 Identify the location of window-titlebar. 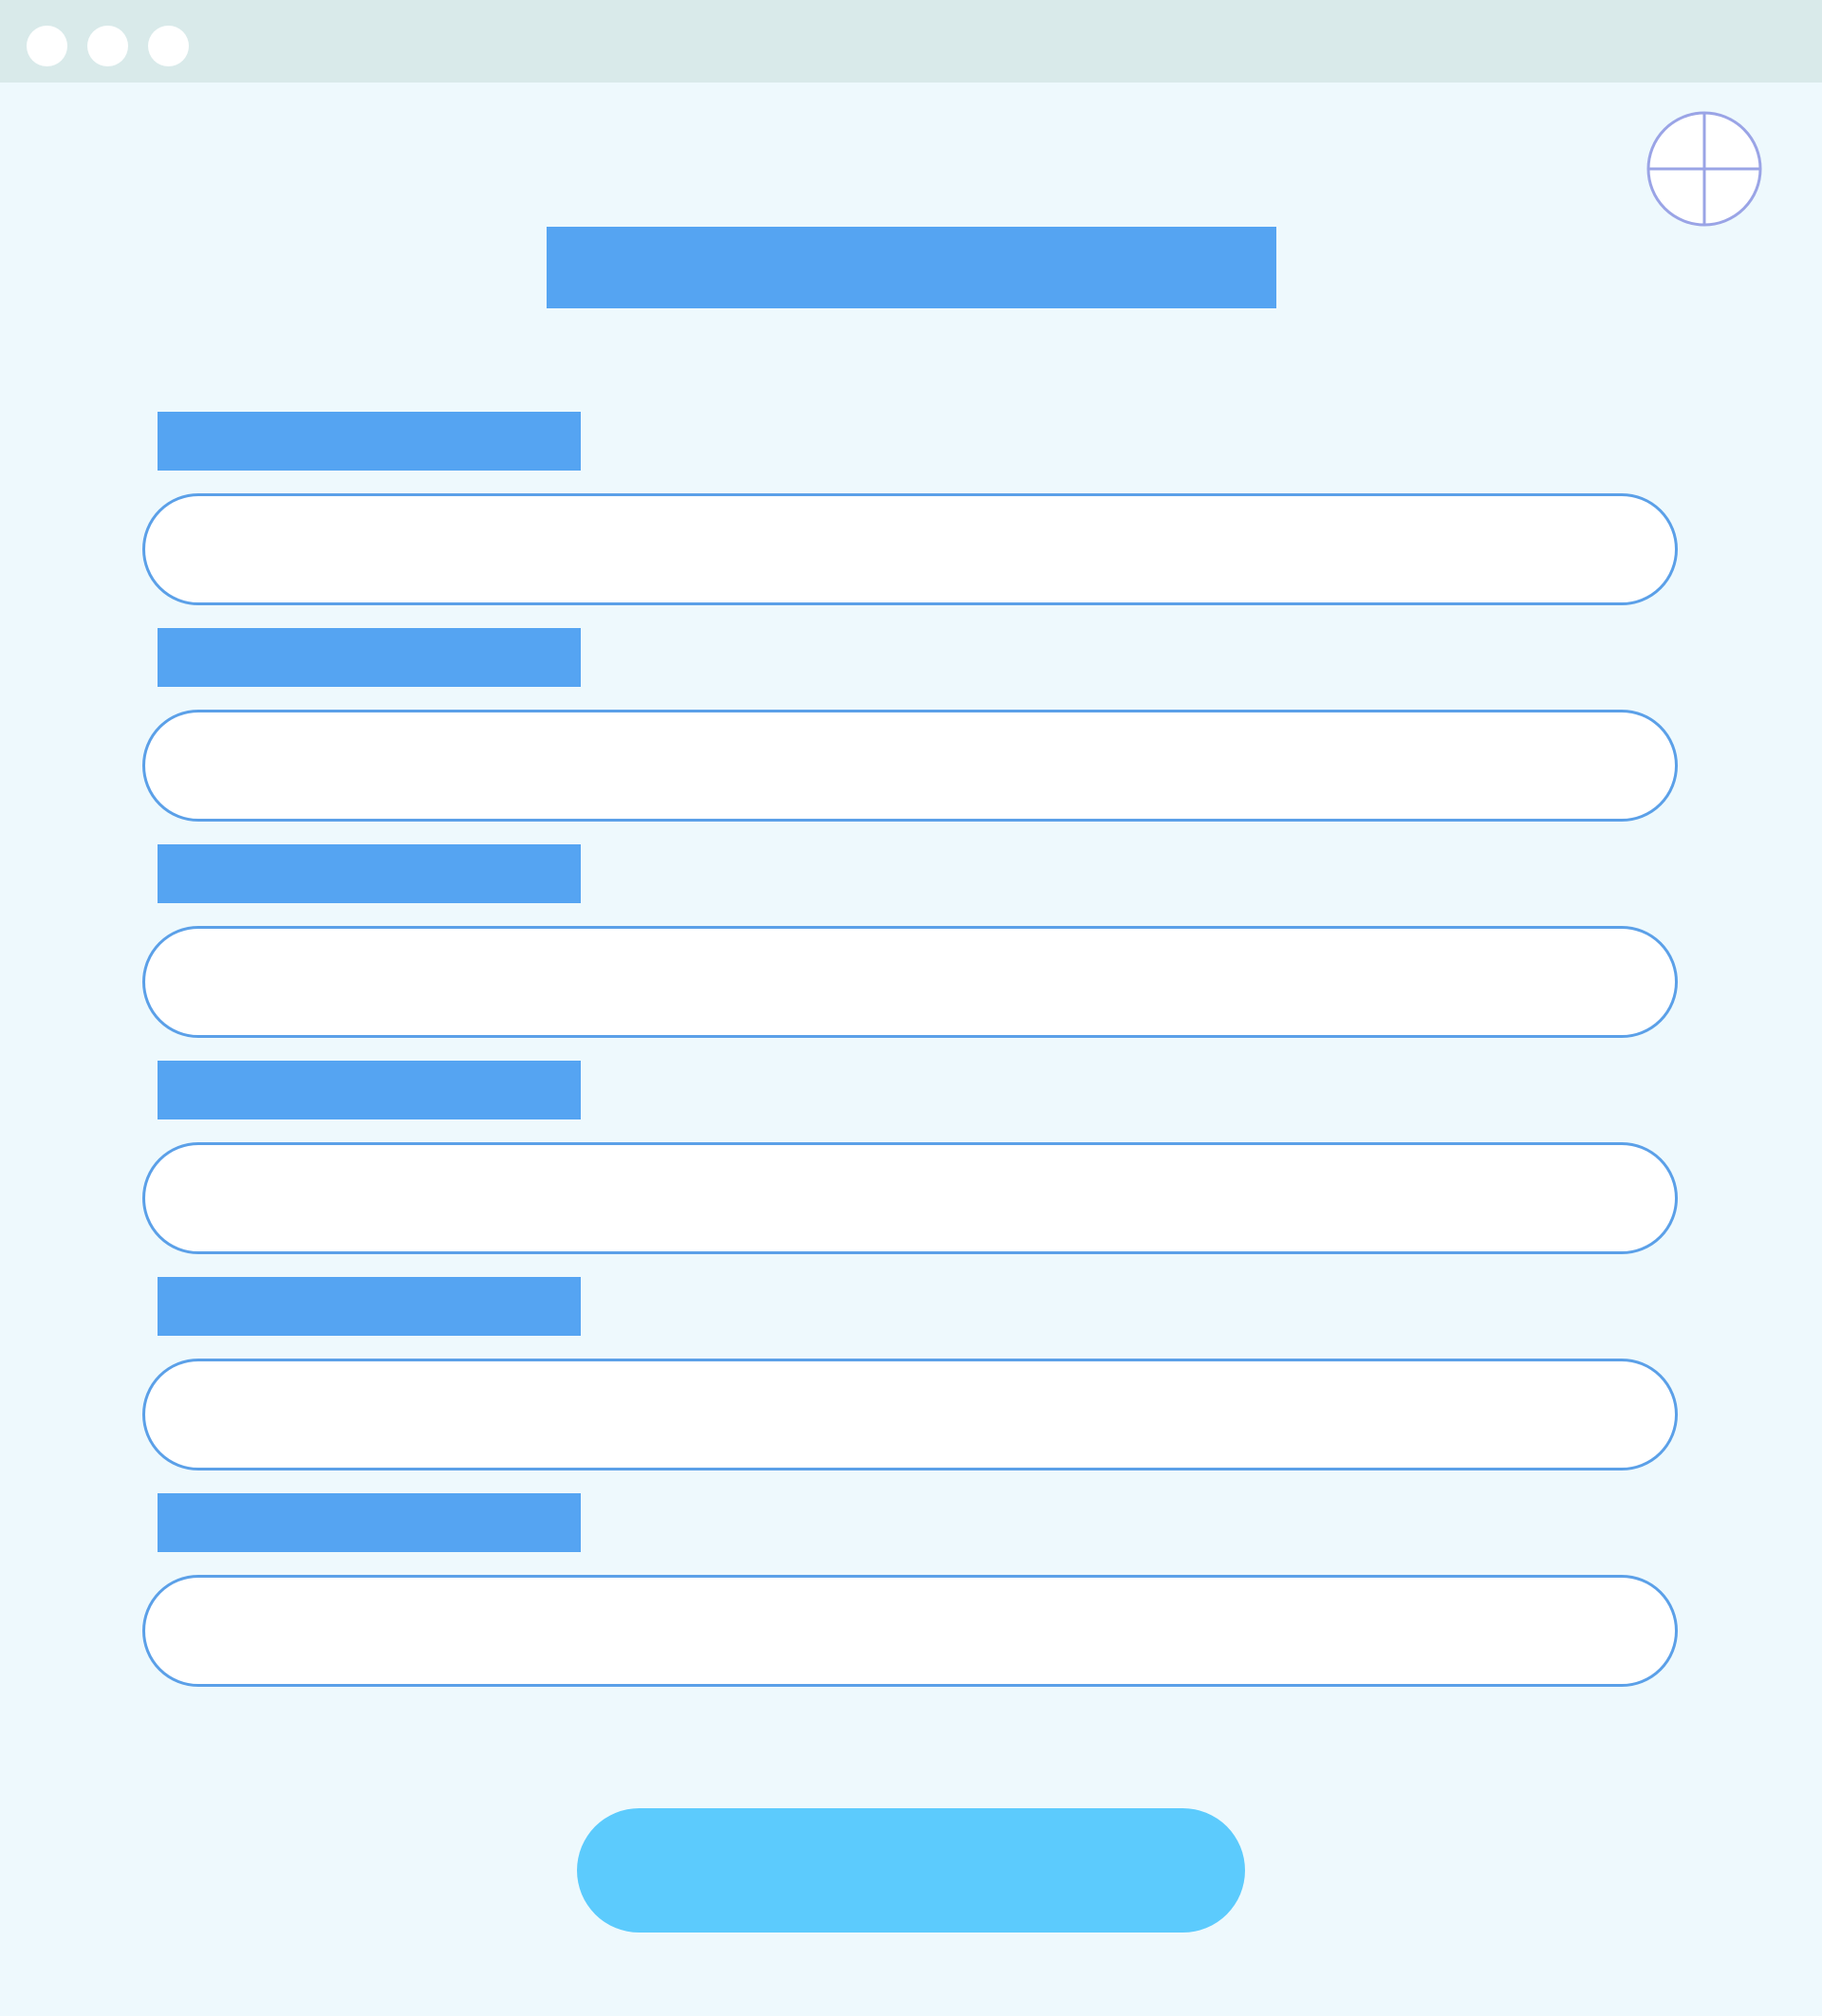
(911, 41).